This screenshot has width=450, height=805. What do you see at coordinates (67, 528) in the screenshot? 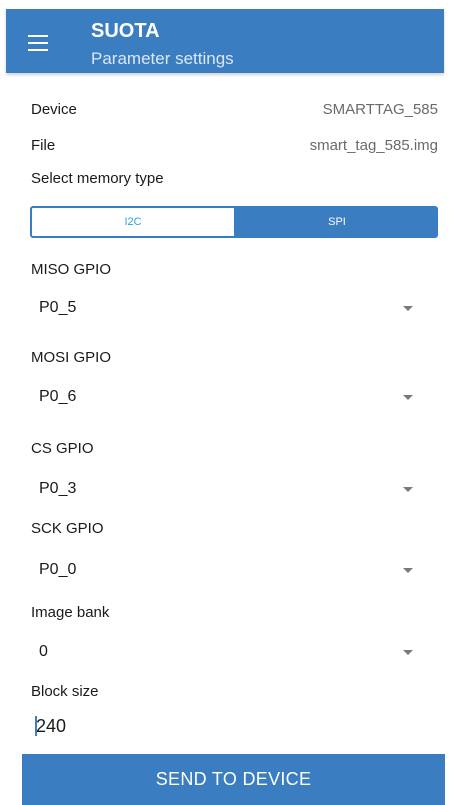
I see `sck-gpio-label: SCK GPIO` at bounding box center [67, 528].